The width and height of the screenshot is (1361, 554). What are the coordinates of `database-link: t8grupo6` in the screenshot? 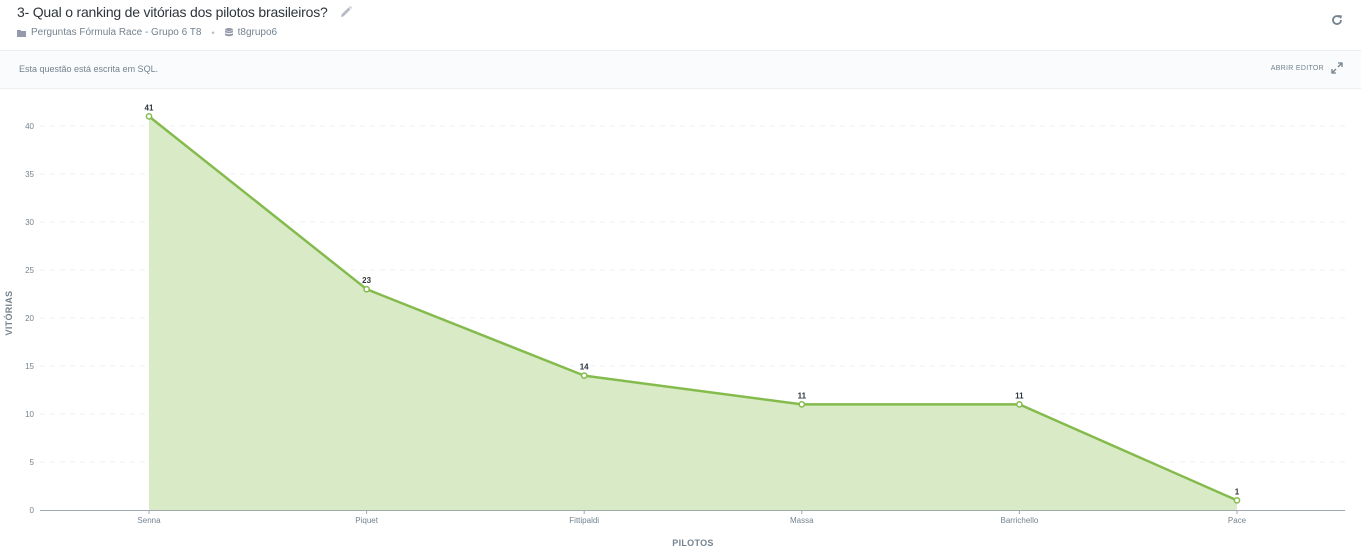 It's located at (257, 32).